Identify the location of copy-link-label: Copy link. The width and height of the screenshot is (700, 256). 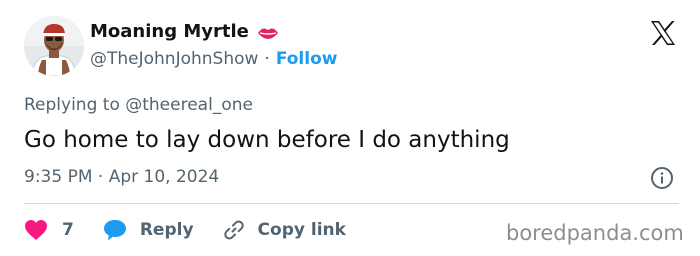
(301, 230).